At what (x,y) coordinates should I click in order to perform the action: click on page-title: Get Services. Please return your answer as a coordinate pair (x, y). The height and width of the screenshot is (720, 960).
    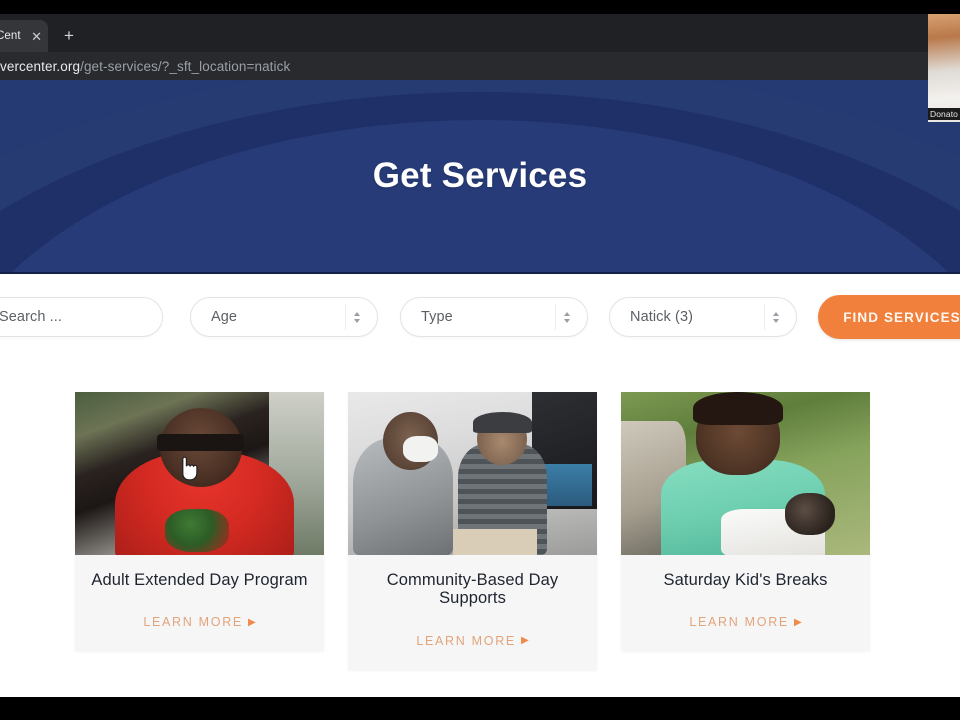
    Looking at the image, I should click on (480, 175).